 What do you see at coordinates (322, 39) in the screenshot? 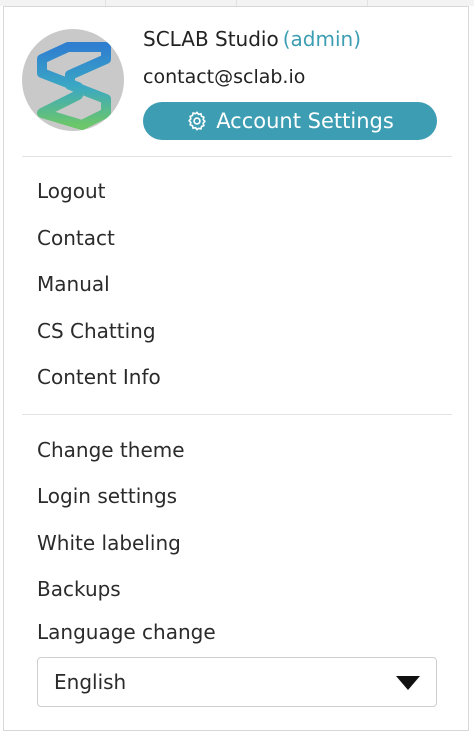
I see `user-role: (admin)` at bounding box center [322, 39].